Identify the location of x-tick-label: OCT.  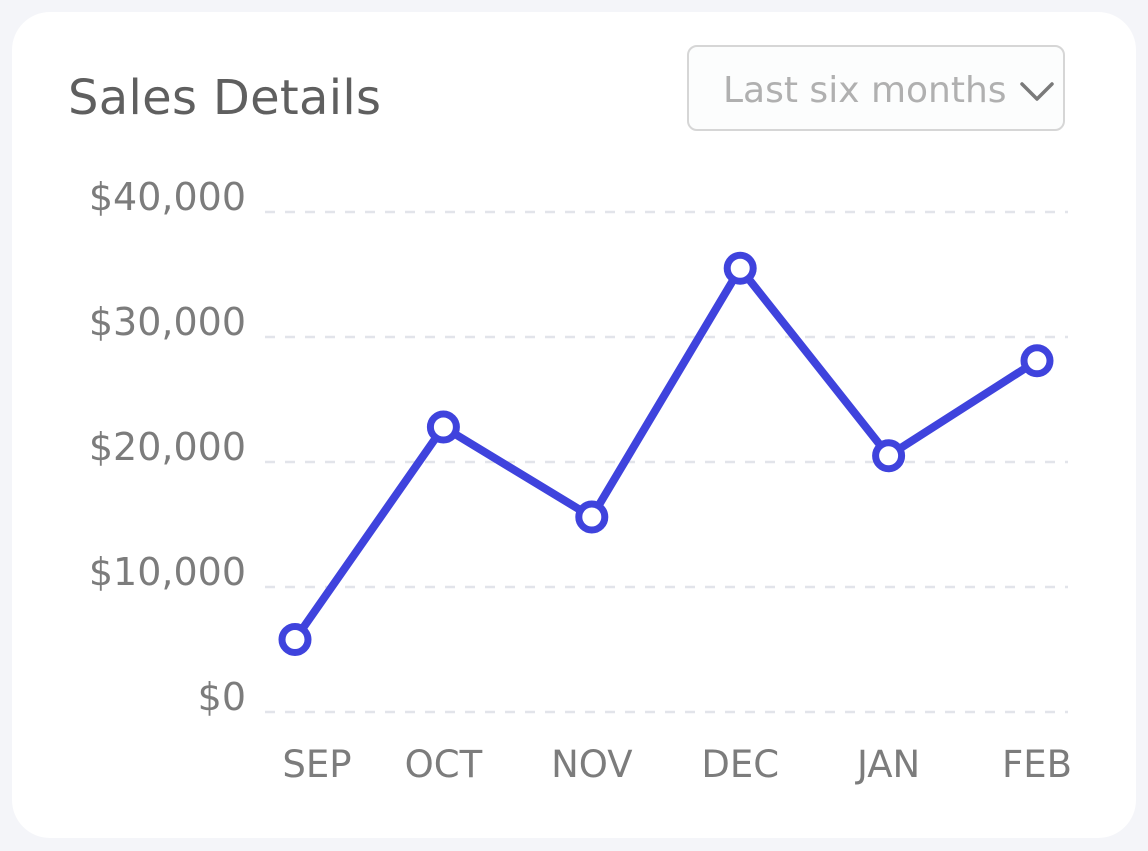
(444, 764).